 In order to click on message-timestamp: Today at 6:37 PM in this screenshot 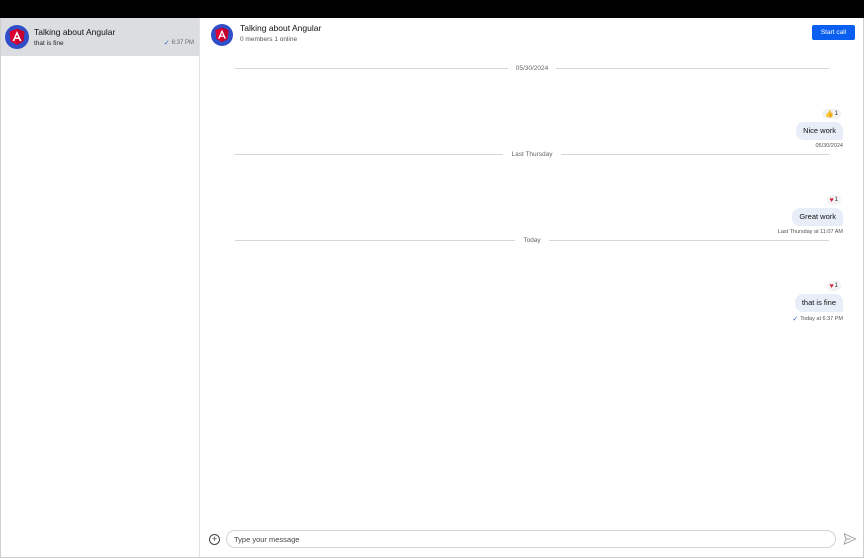, I will do `click(821, 319)`.